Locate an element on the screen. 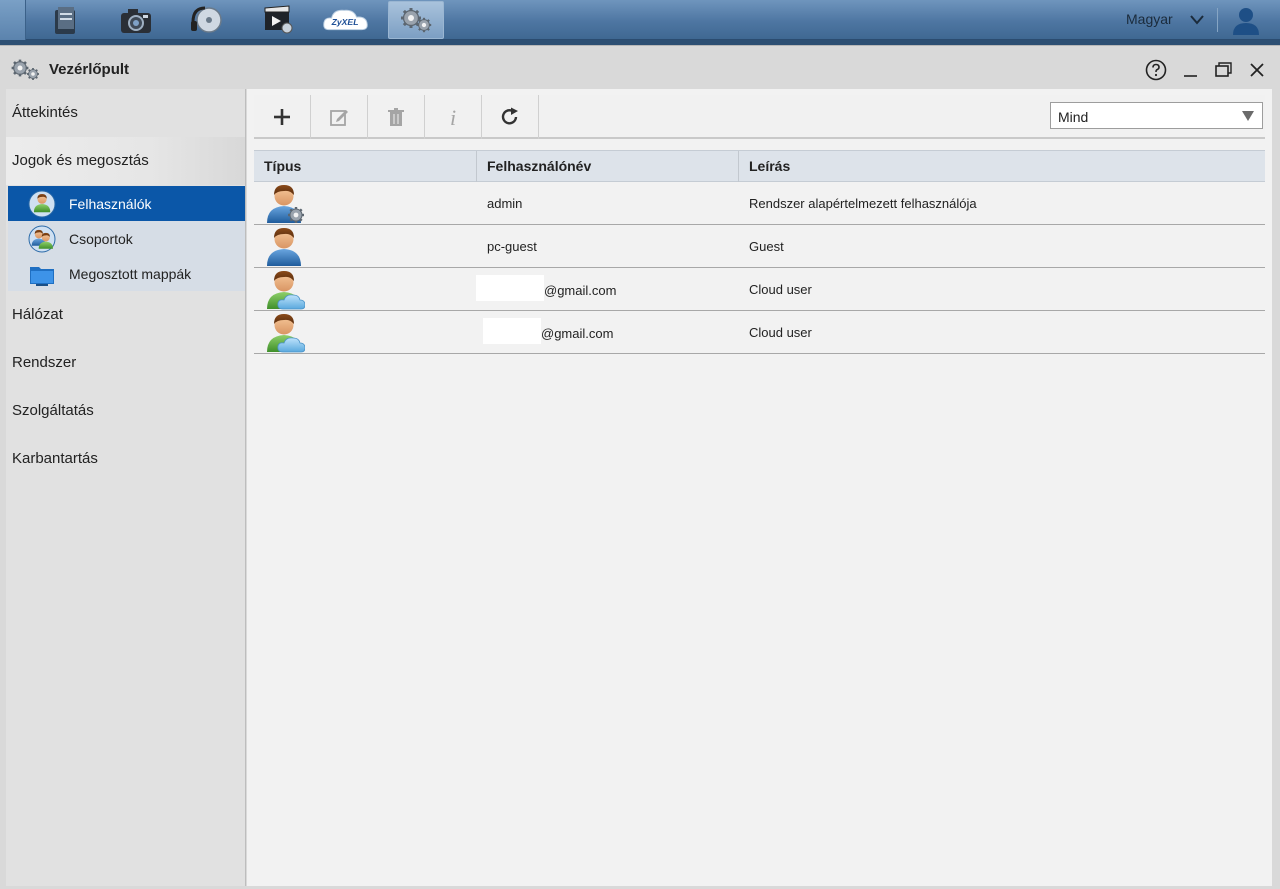 The height and width of the screenshot is (889, 1280). zyxel-logo-text: ZyXEL is located at coordinates (345, 22).